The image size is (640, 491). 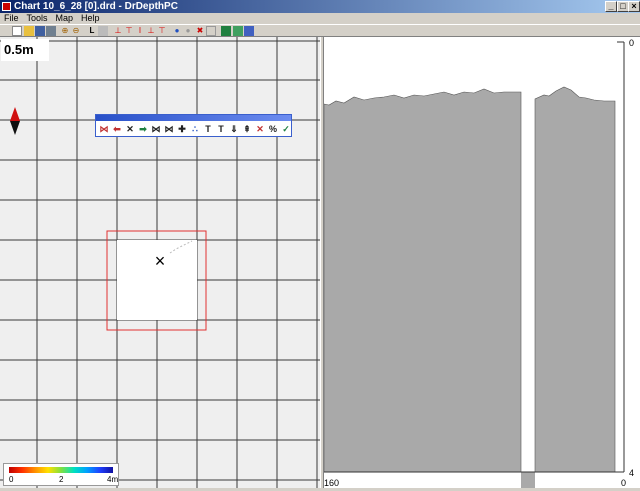 What do you see at coordinates (226, 31) in the screenshot?
I see `map-icon` at bounding box center [226, 31].